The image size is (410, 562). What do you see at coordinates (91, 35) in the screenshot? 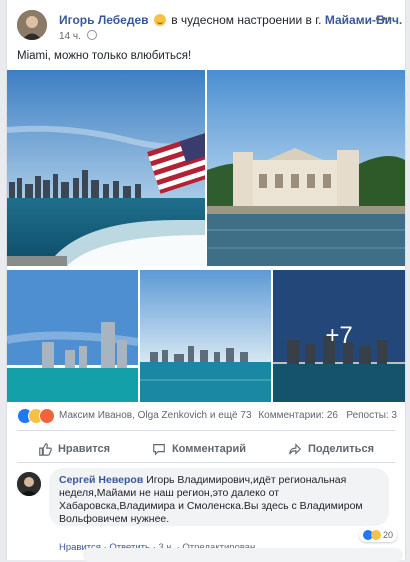
I see `privacy-globe-icon` at bounding box center [91, 35].